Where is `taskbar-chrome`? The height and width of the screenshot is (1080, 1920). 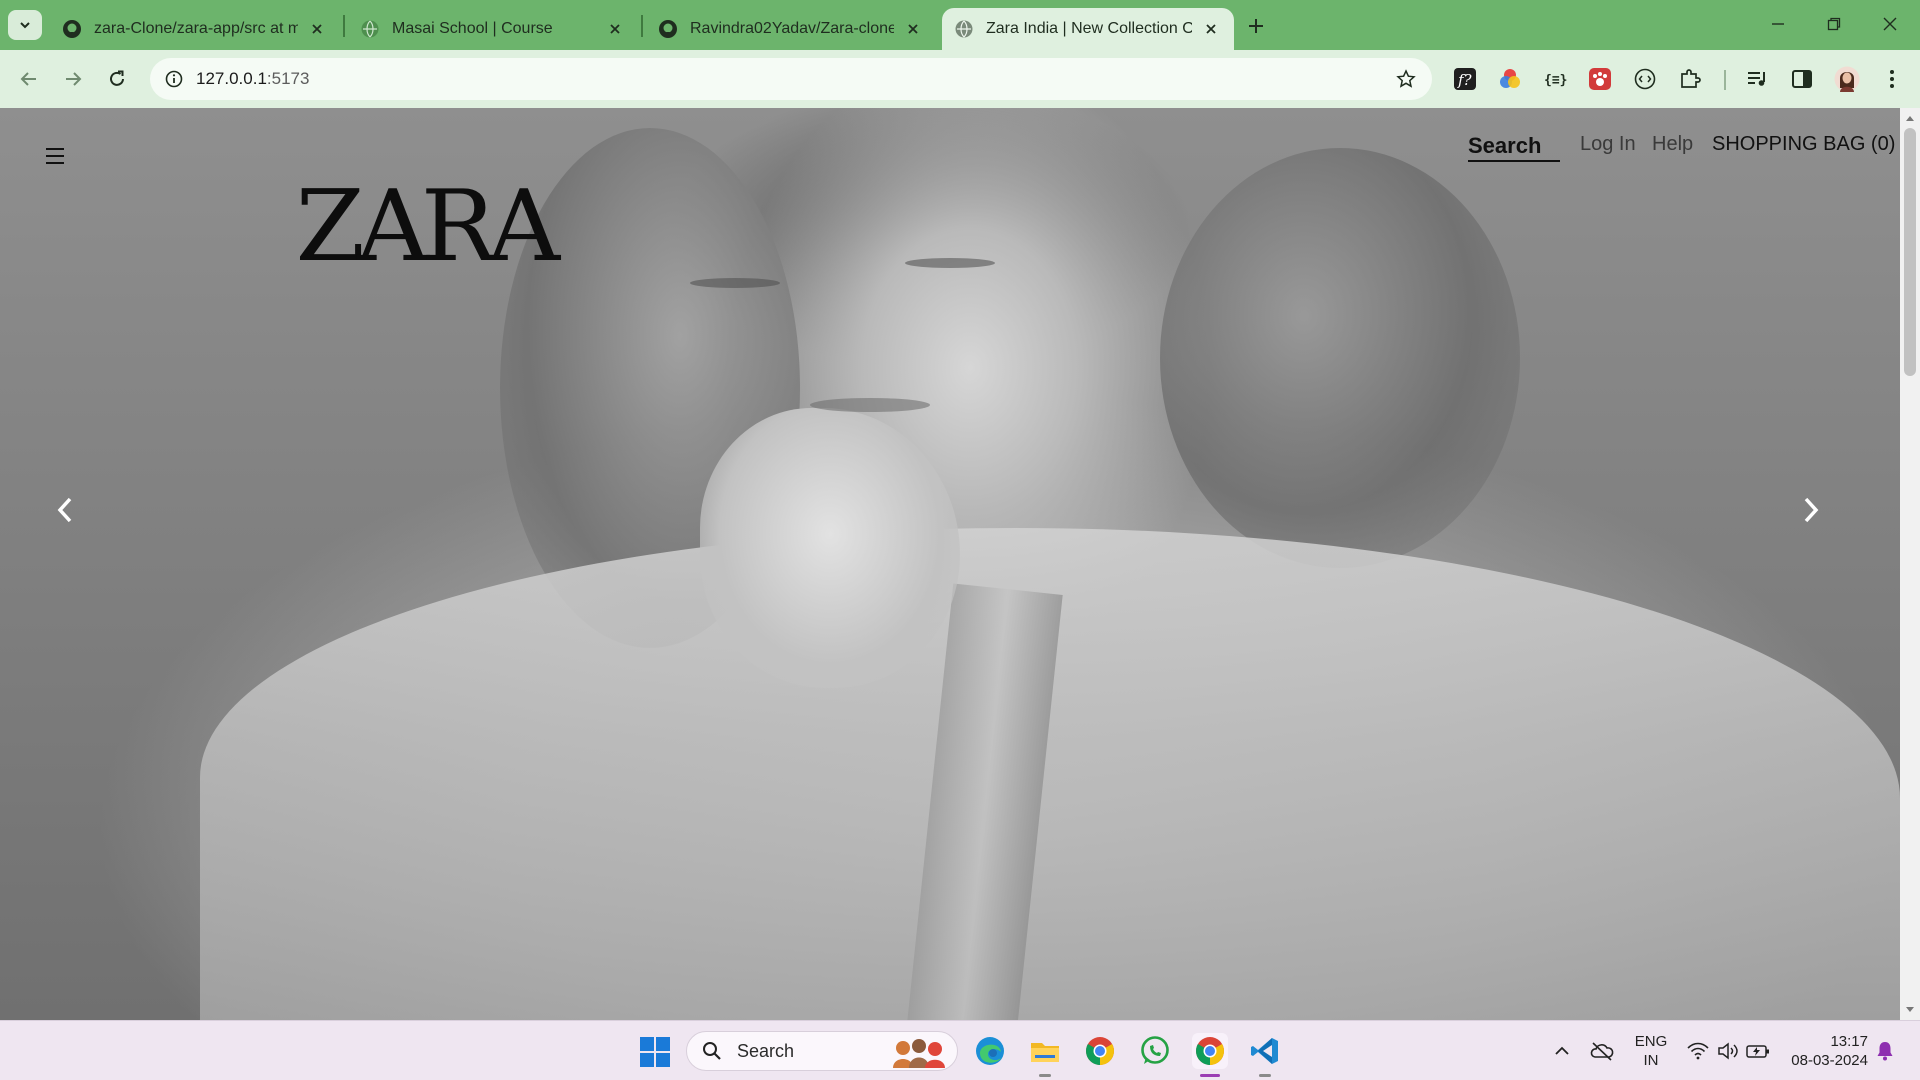 taskbar-chrome is located at coordinates (1100, 1051).